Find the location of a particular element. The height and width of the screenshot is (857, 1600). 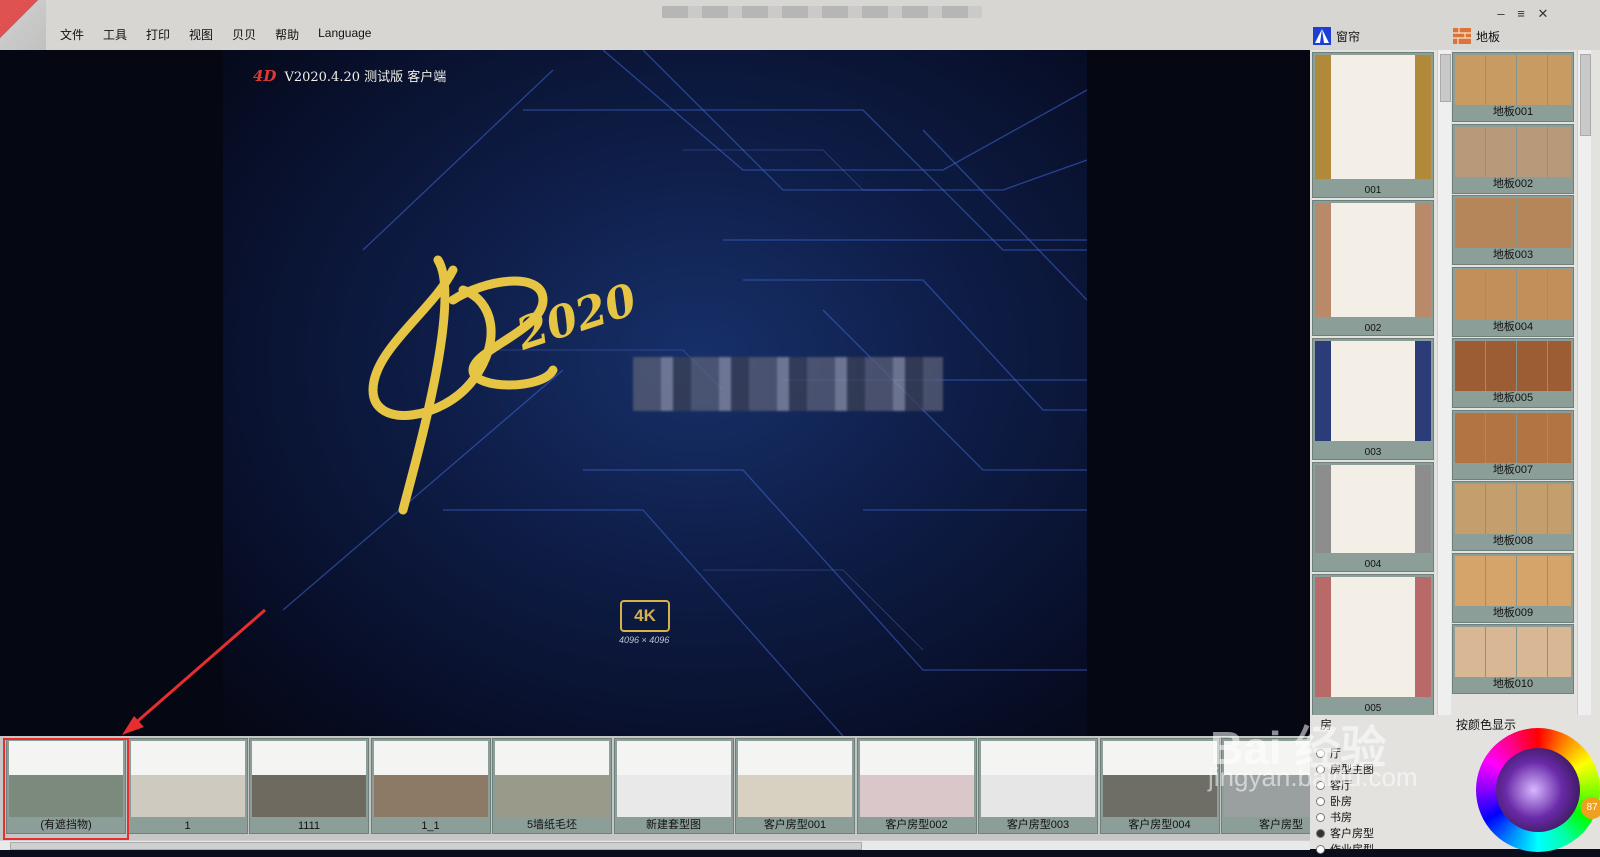

curtain-item: 005 is located at coordinates (1373, 644).